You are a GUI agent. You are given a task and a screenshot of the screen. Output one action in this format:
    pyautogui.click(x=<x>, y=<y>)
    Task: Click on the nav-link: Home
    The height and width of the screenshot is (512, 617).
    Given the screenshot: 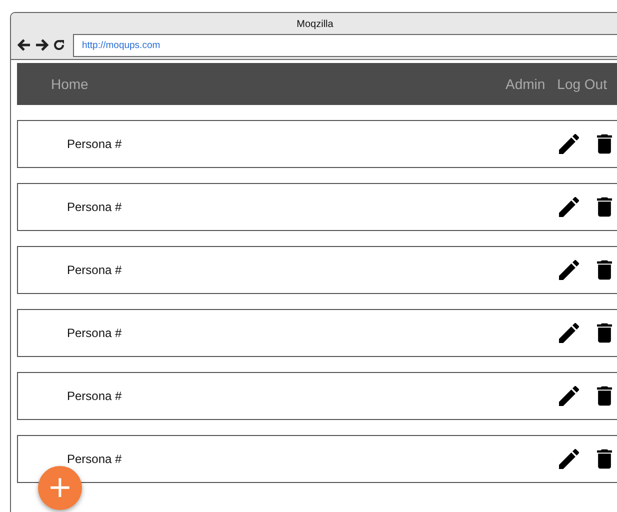 What is the action you would take?
    pyautogui.click(x=69, y=84)
    